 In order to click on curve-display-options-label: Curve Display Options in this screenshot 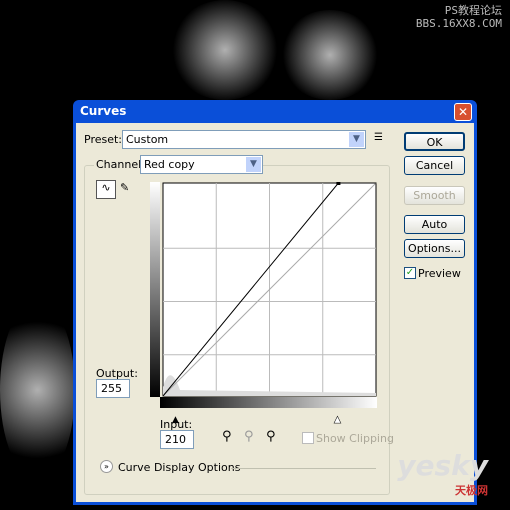, I will do `click(179, 467)`.